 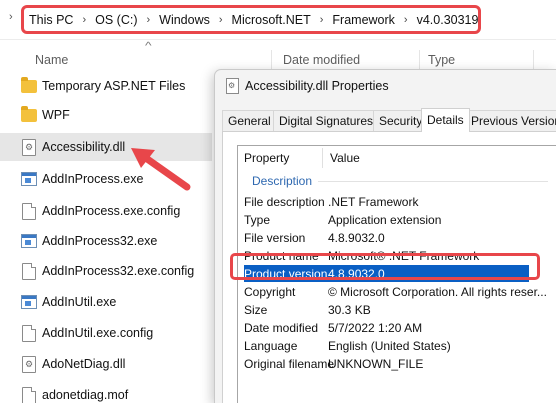 What do you see at coordinates (111, 211) in the screenshot?
I see `file-name: AddInProcess.exe.config` at bounding box center [111, 211].